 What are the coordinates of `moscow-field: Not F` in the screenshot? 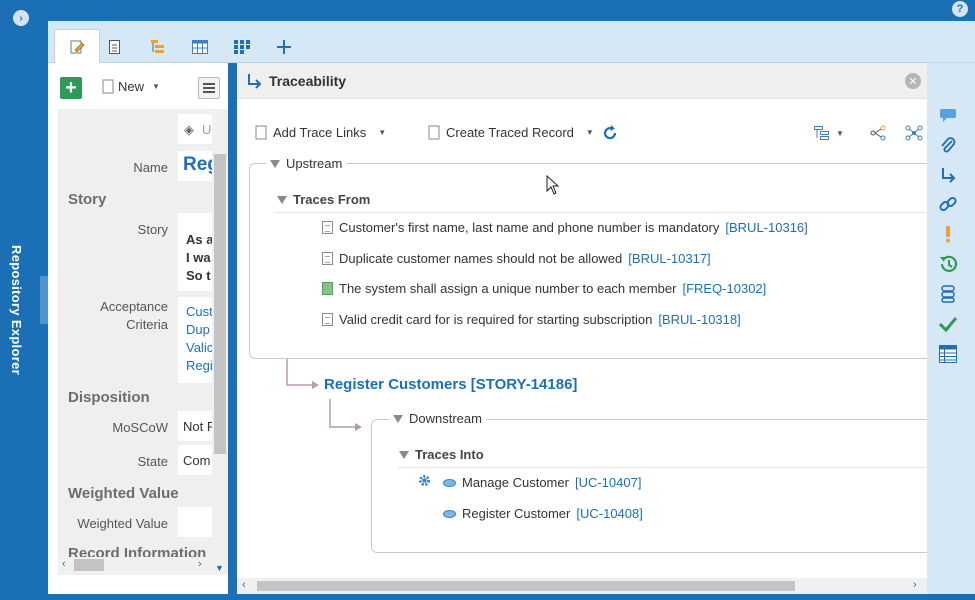 It's located at (195, 426).